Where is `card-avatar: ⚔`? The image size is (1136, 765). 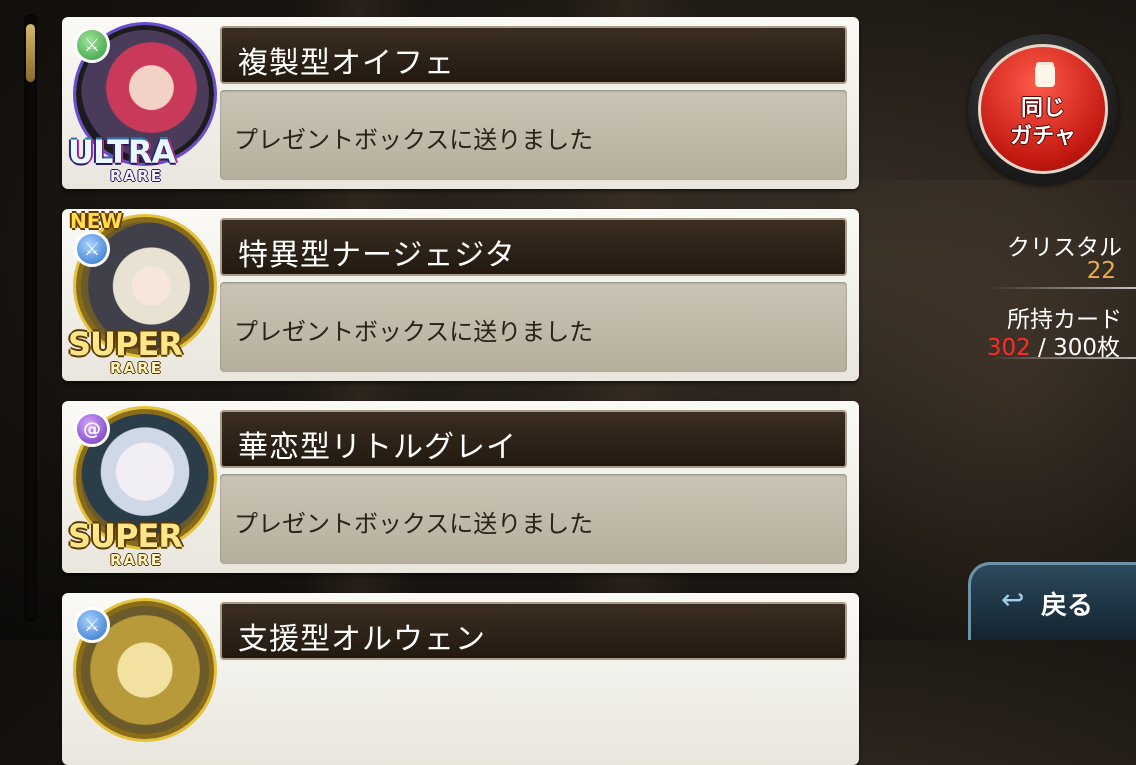
card-avatar: ⚔ is located at coordinates (142, 675).